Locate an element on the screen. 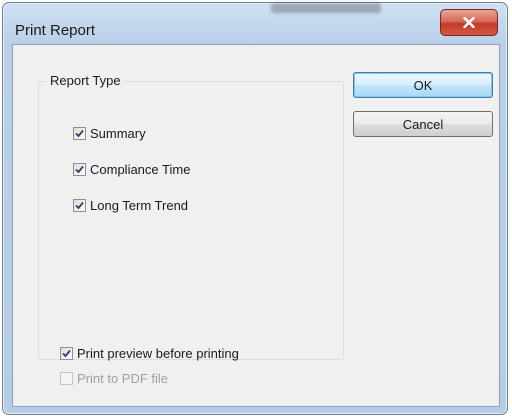 The width and height of the screenshot is (512, 419). compliance-time-checkbox is located at coordinates (79, 169).